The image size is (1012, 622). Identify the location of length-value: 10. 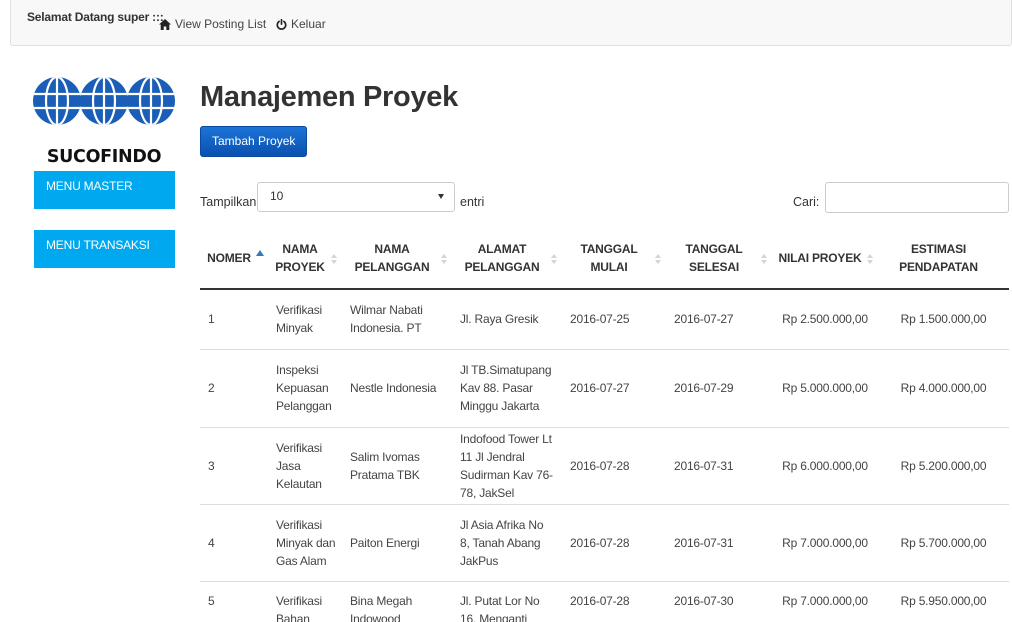
(277, 196).